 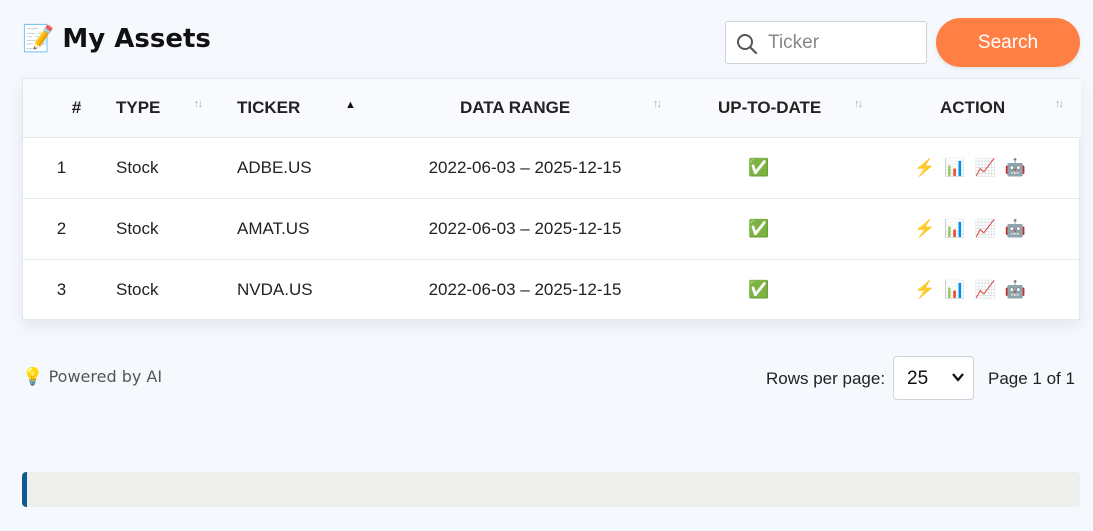 What do you see at coordinates (526, 108) in the screenshot?
I see `column-header-data-range: DATA RANGE ↑↓` at bounding box center [526, 108].